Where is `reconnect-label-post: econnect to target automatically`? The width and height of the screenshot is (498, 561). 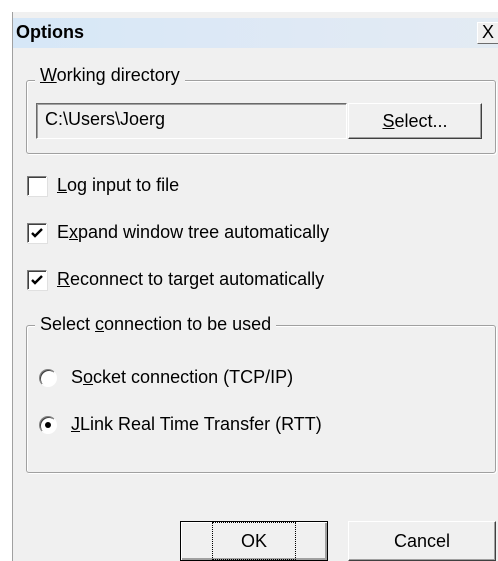 reconnect-label-post: econnect to target automatically is located at coordinates (197, 279).